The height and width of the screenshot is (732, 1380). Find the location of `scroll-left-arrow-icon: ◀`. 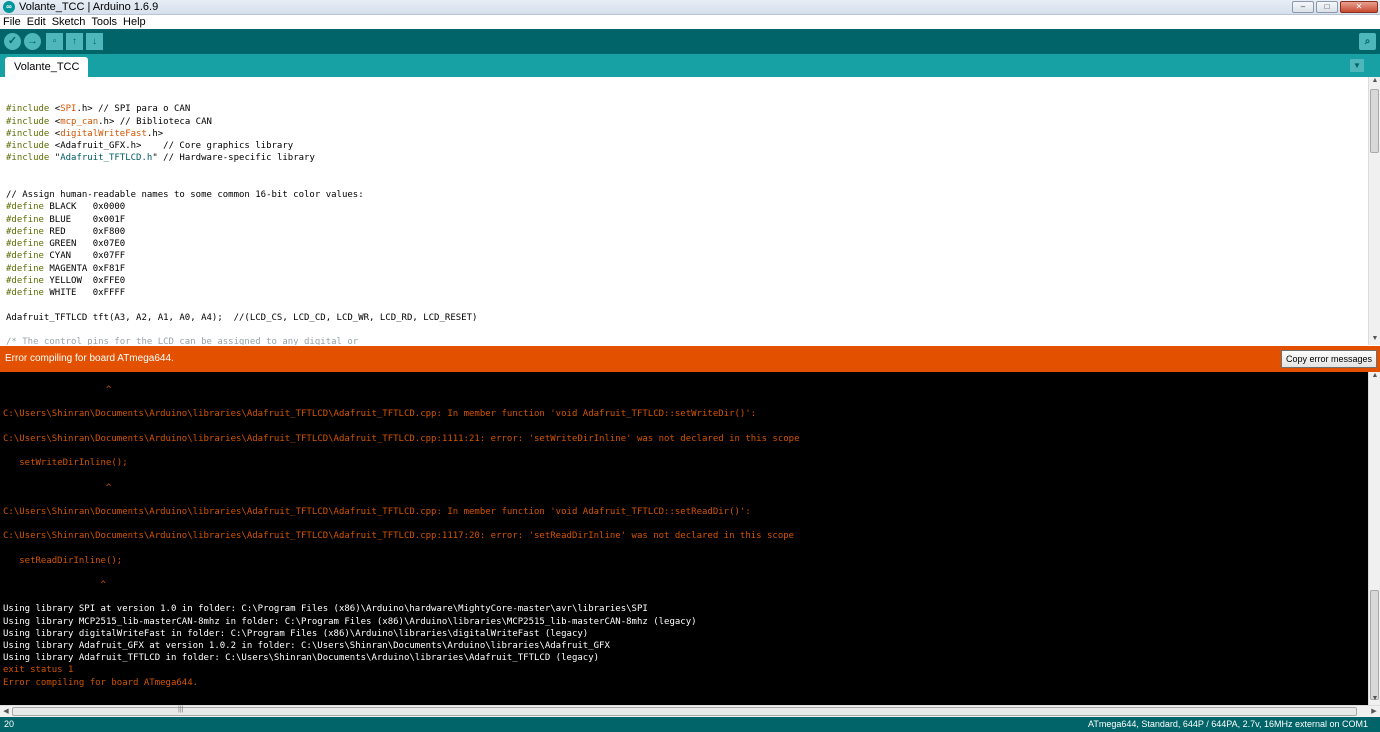

scroll-left-arrow-icon: ◀ is located at coordinates (6, 711).